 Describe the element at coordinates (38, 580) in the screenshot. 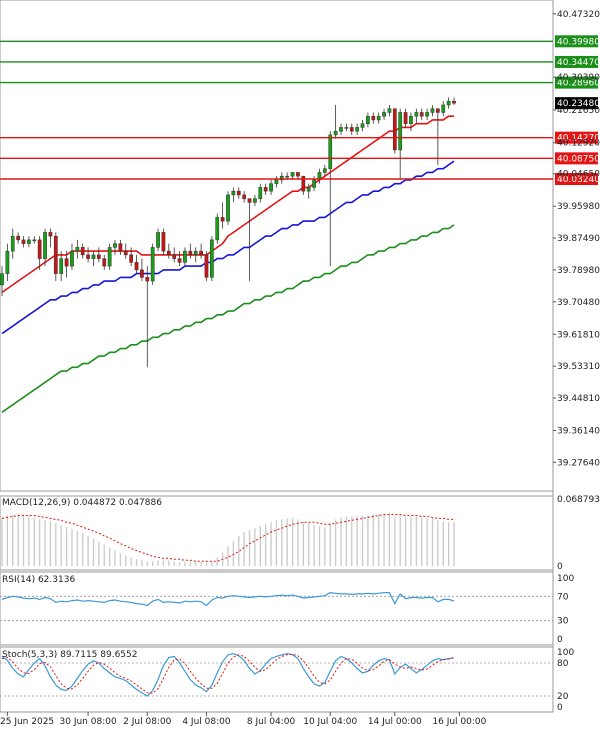

I see `rsi-label: RSI(14) 62.3136` at that location.